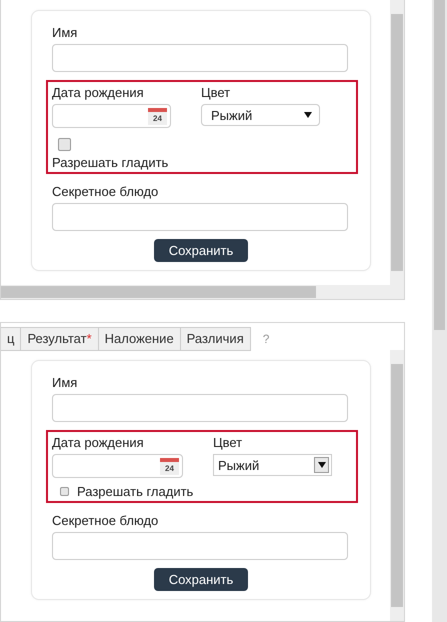  Describe the element at coordinates (60, 338) in the screenshot. I see `tab: Результат*` at that location.